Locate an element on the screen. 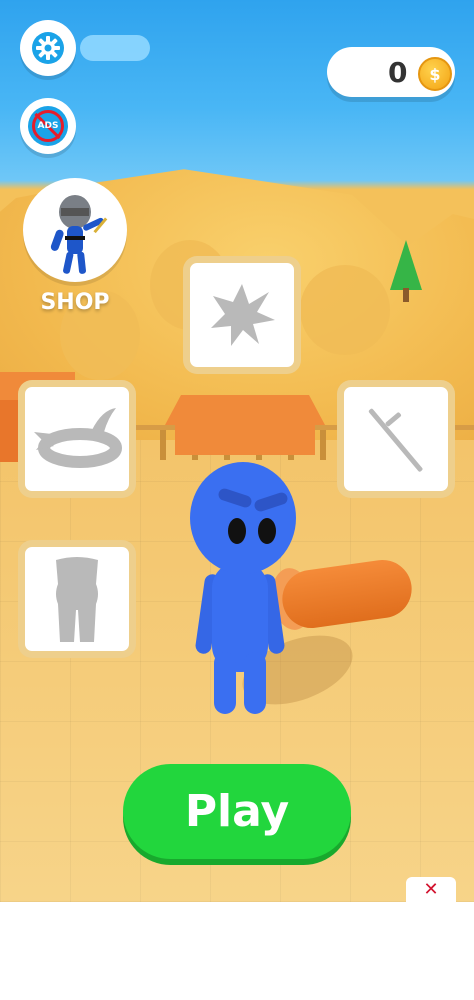  no-ads-button: ADS is located at coordinates (48, 126).